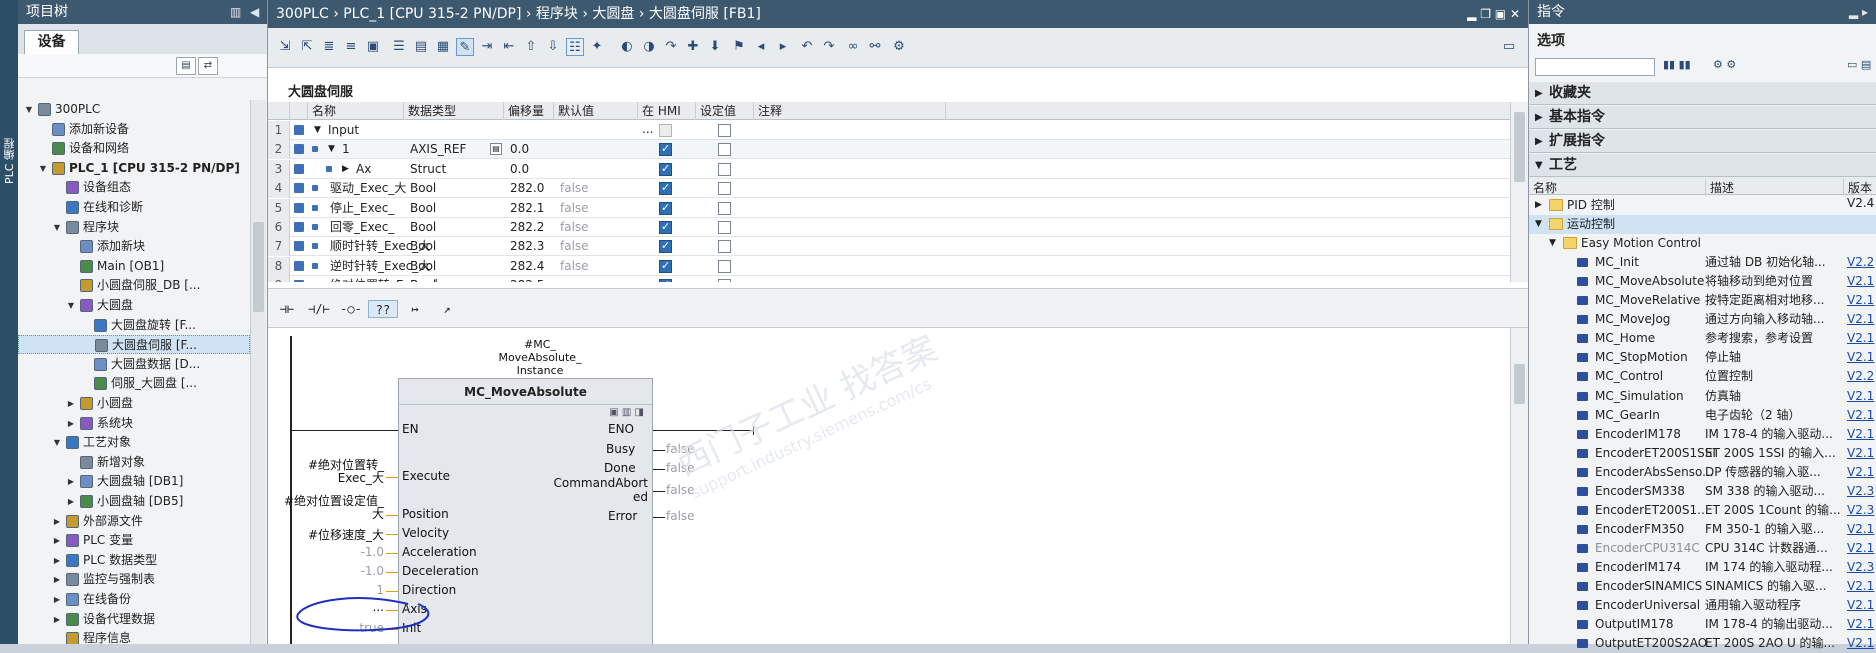 The height and width of the screenshot is (653, 1876). I want to click on empty-box-icon: ??, so click(383, 309).